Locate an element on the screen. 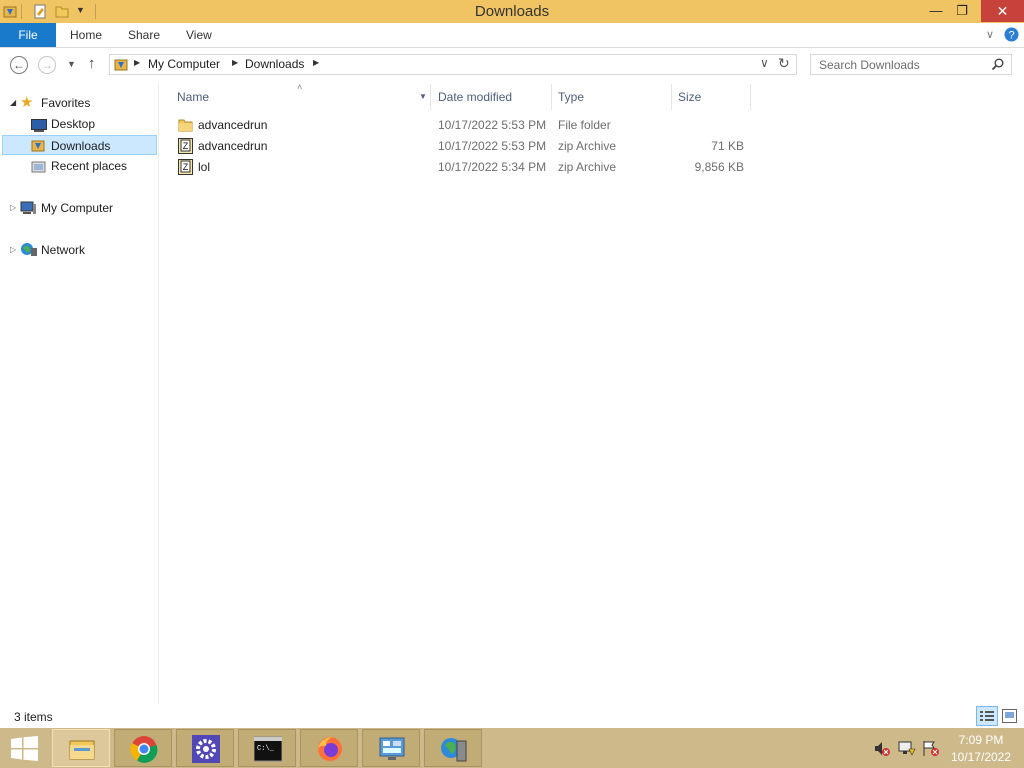  details-view-icon is located at coordinates (987, 716).